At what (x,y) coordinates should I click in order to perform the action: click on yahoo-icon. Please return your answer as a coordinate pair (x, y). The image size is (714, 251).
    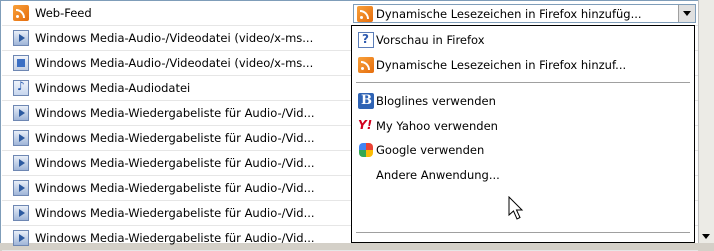
    Looking at the image, I should click on (366, 126).